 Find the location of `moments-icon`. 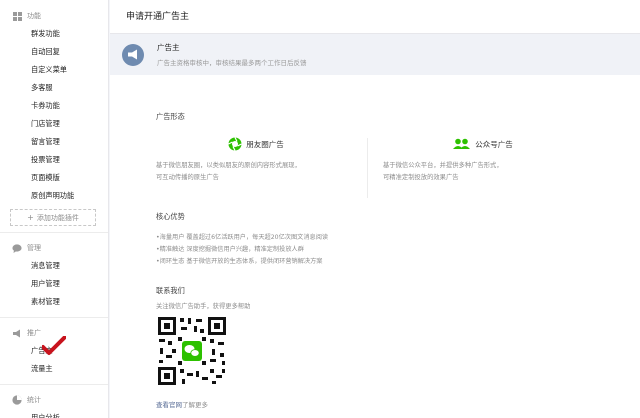

moments-icon is located at coordinates (235, 144).